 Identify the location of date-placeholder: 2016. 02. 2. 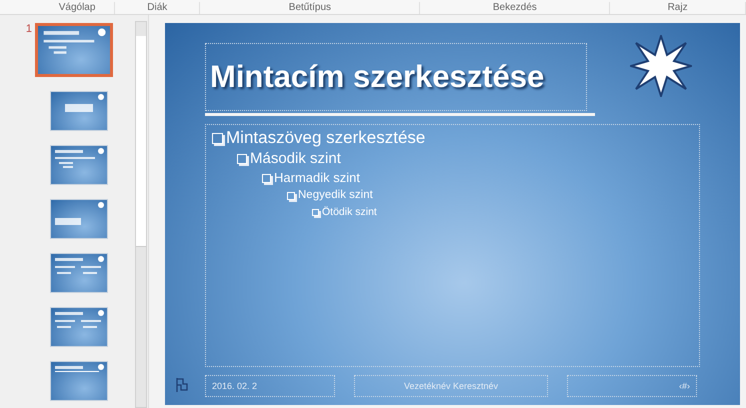
(270, 386).